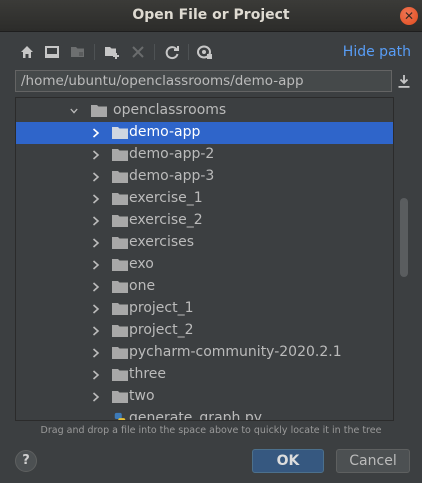 The height and width of the screenshot is (483, 422). What do you see at coordinates (74, 111) in the screenshot?
I see `chevron-down-icon` at bounding box center [74, 111].